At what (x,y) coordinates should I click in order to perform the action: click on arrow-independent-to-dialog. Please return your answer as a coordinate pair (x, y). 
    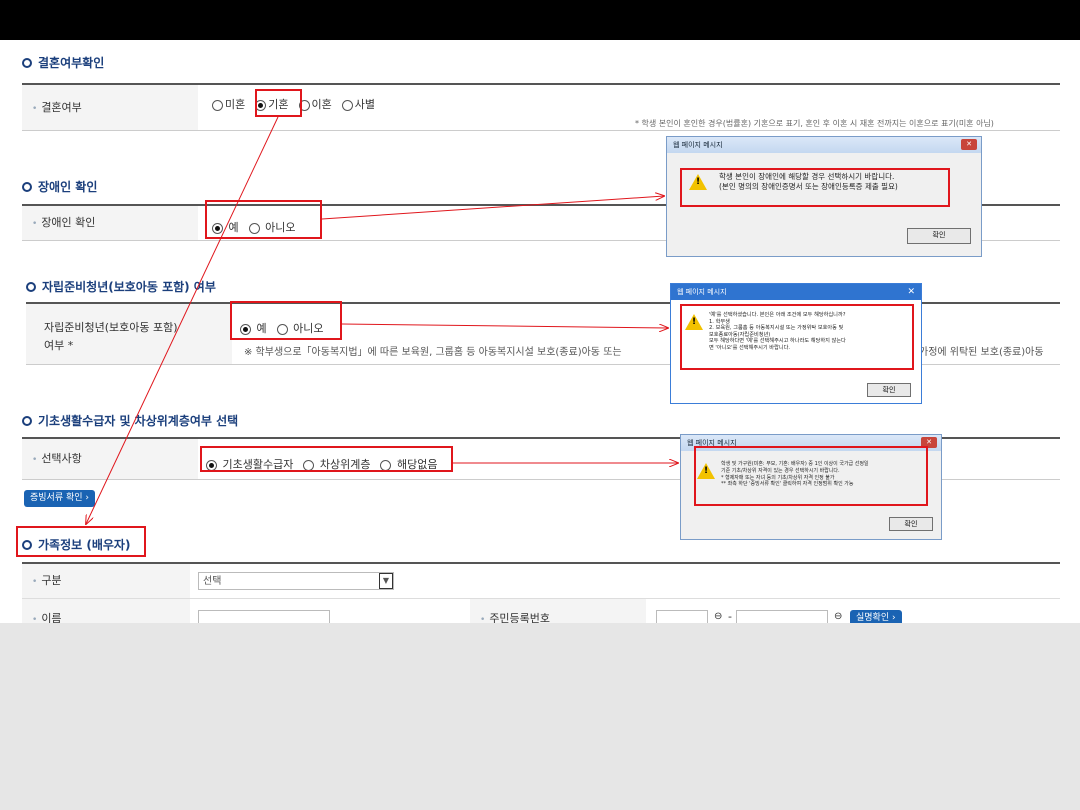
    Looking at the image, I should click on (504, 325).